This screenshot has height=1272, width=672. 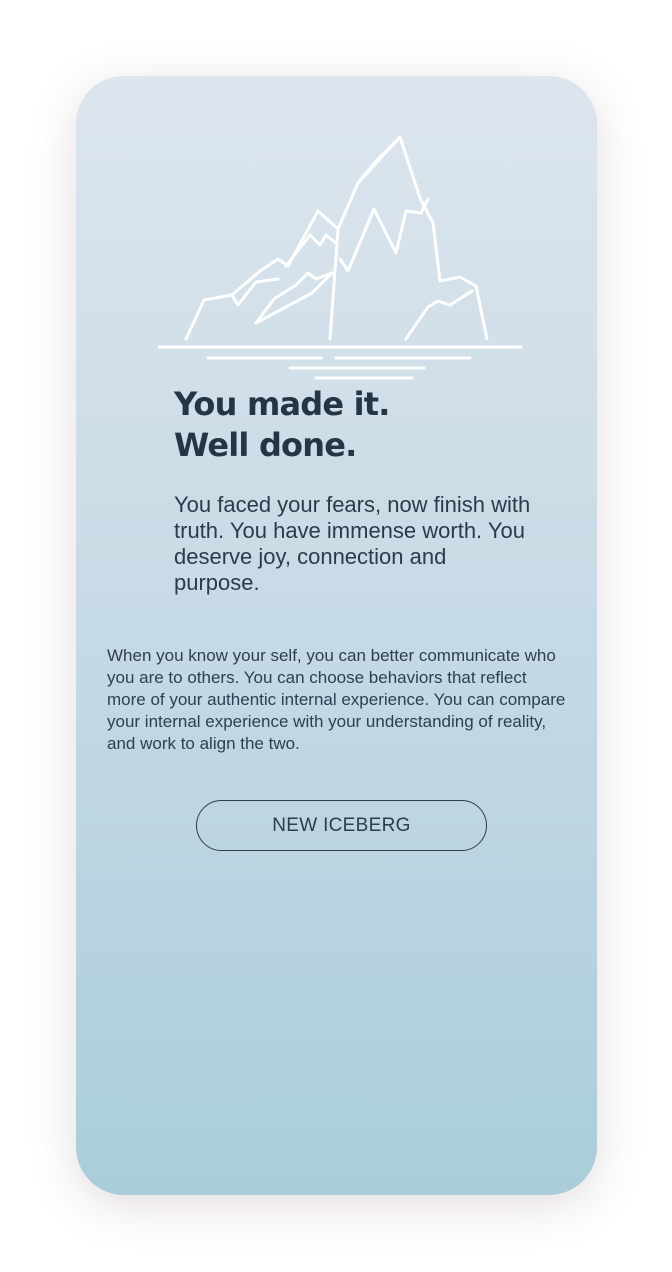 What do you see at coordinates (340, 257) in the screenshot?
I see `iceberg-icon` at bounding box center [340, 257].